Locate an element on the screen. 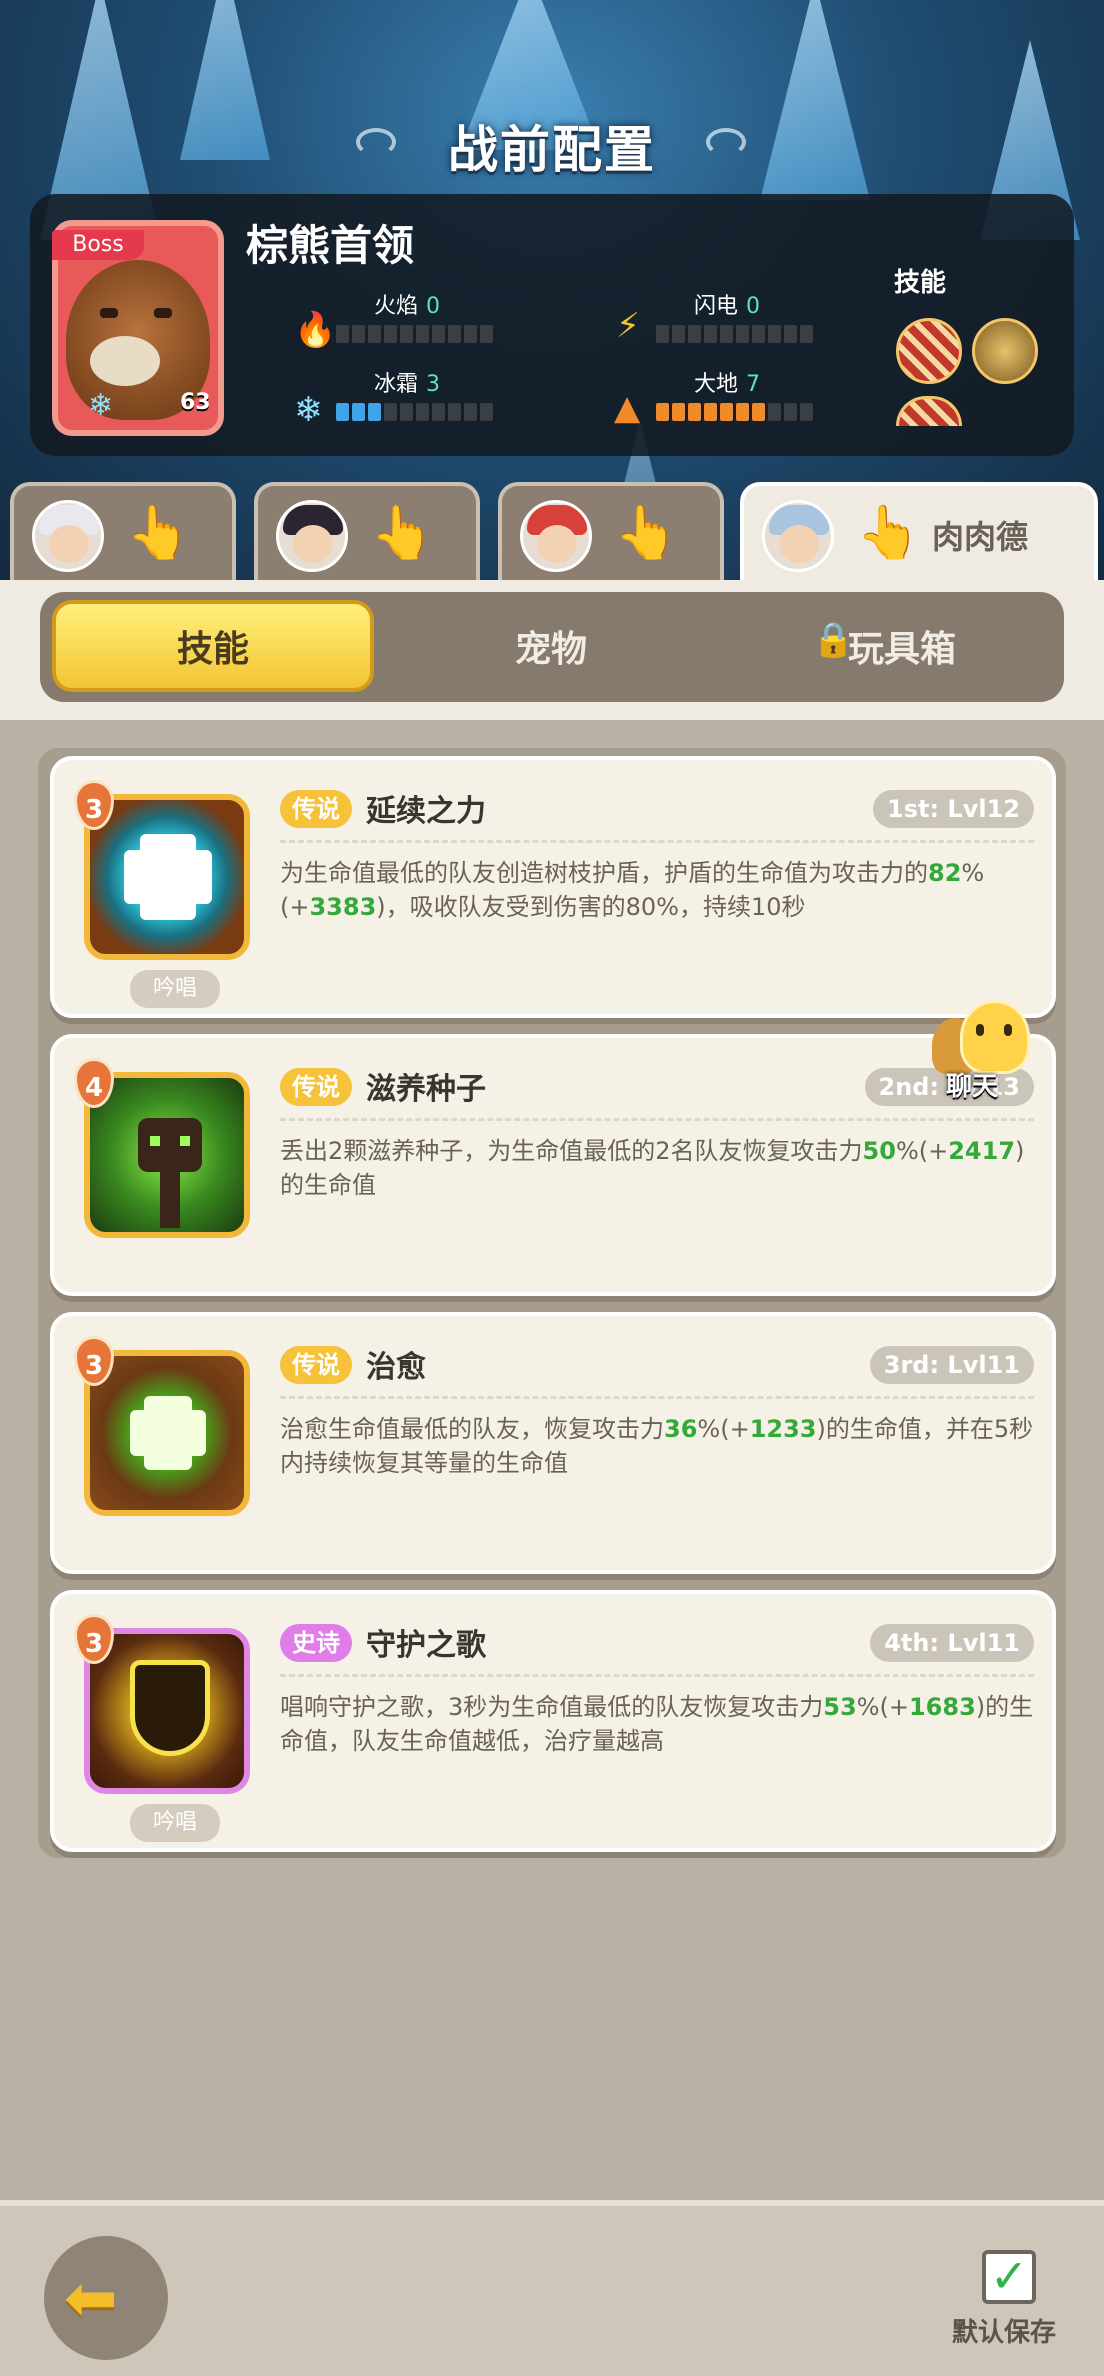  earth-bar is located at coordinates (734, 413).